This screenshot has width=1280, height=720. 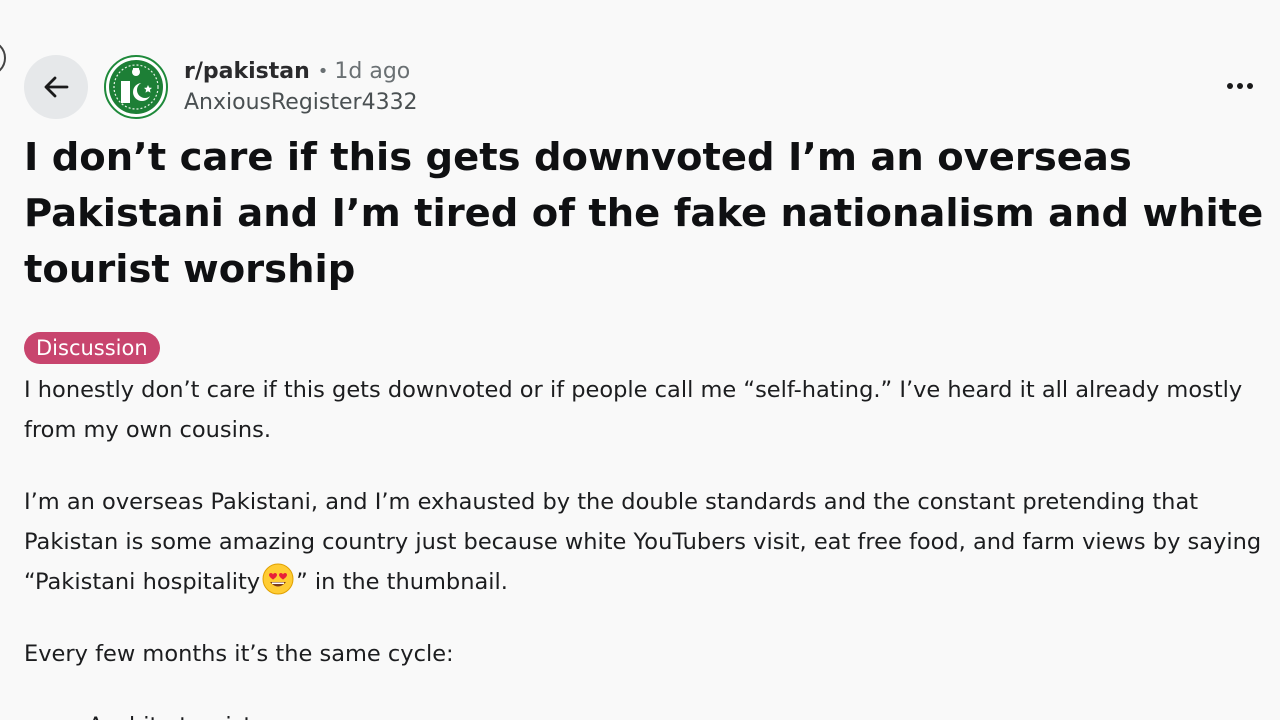 I want to click on post-meta: r/pakistan • 1d ago AnxiousRegister4332, so click(x=301, y=87).